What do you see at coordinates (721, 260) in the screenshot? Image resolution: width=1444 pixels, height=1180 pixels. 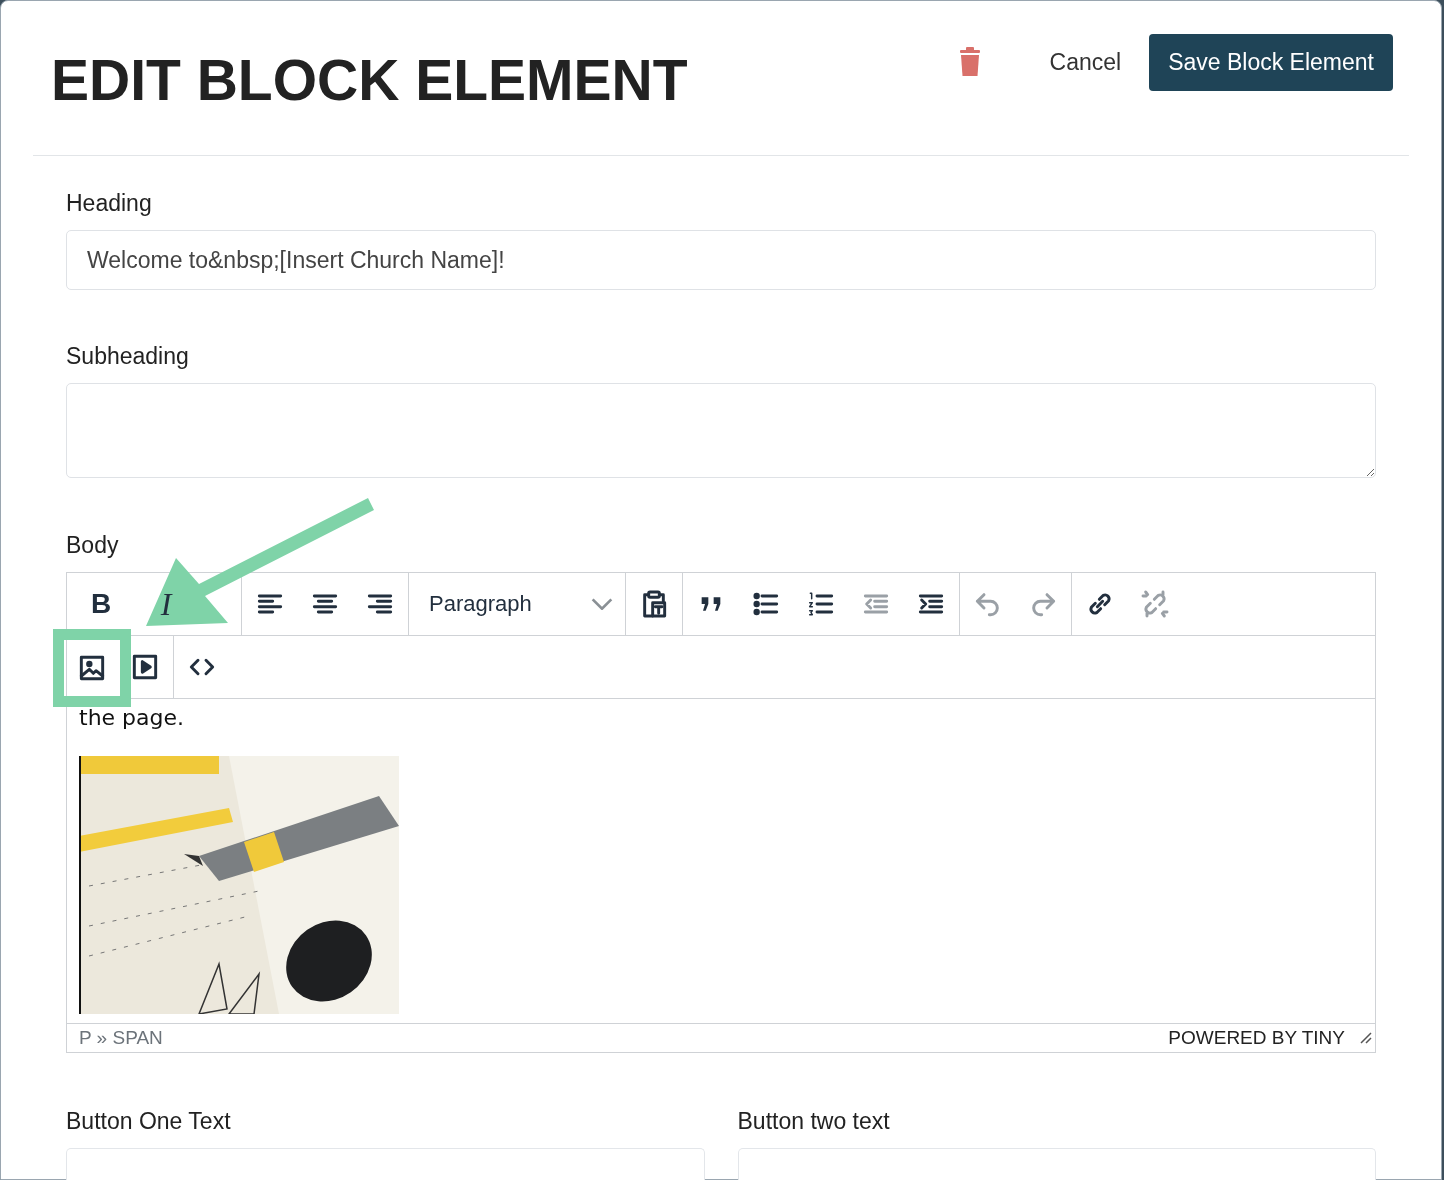 I see `input-field: Welcome to&nbsp;[Insert Church Name]!` at bounding box center [721, 260].